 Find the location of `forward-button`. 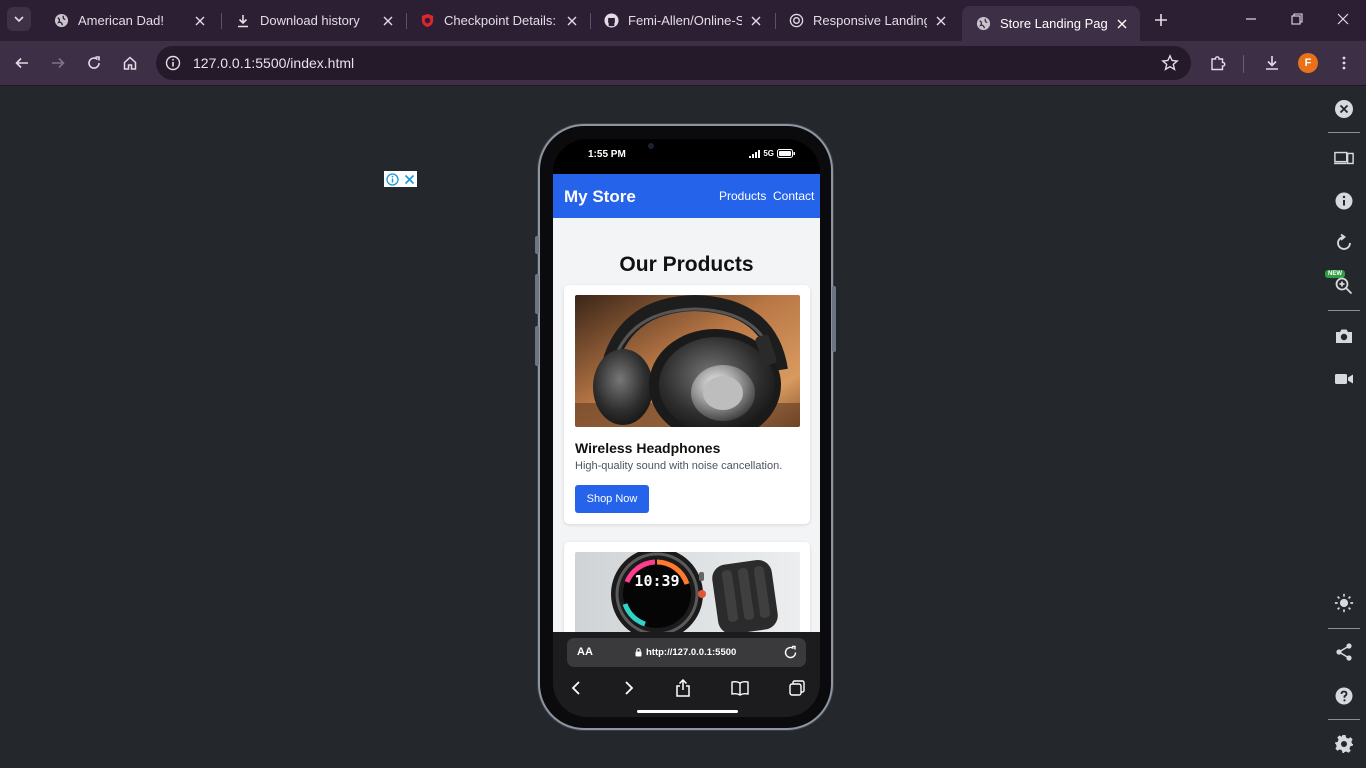

forward-button is located at coordinates (58, 63).